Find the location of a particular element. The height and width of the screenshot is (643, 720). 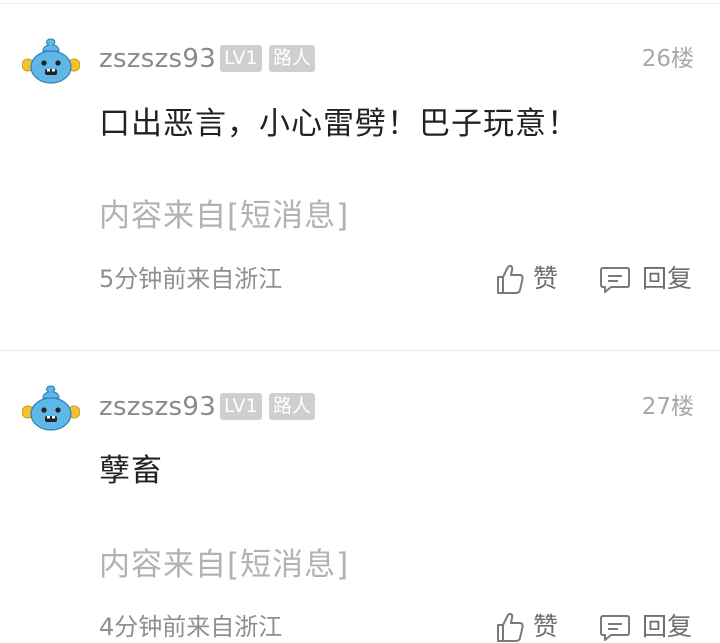

comment-content: 孽畜 is located at coordinates (131, 471).